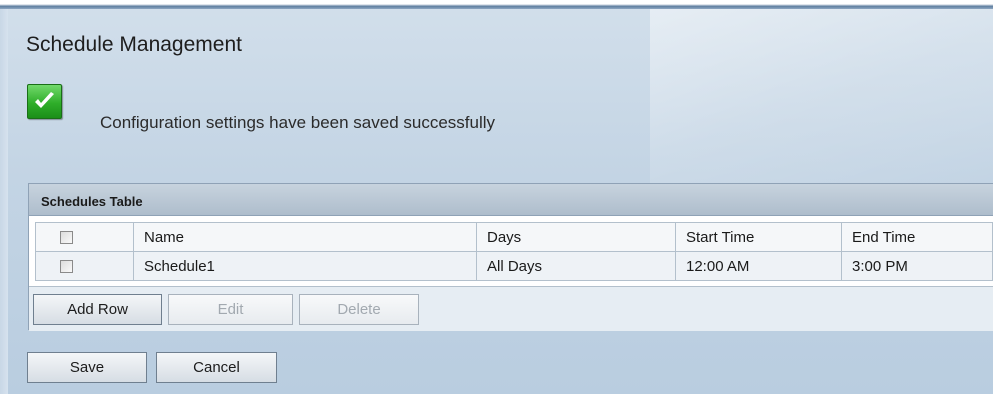  What do you see at coordinates (84, 237) in the screenshot?
I see `header-checkbox-cell` at bounding box center [84, 237].